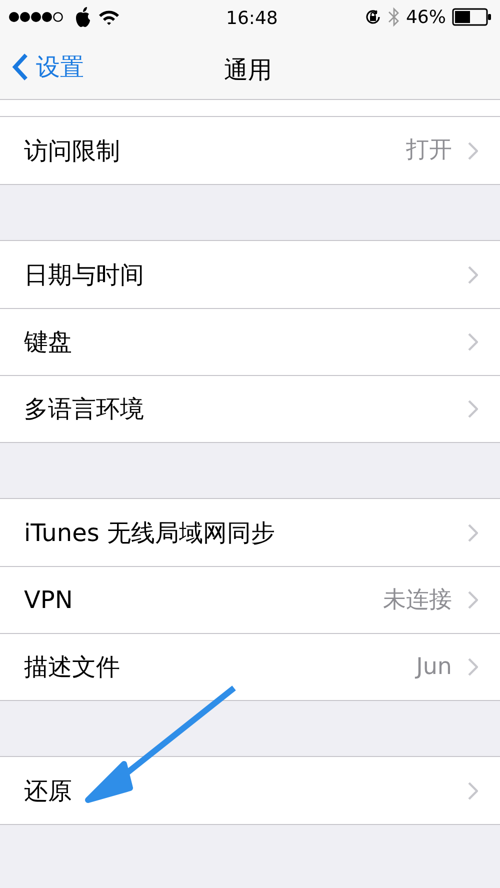 This screenshot has width=500, height=888. Describe the element at coordinates (373, 17) in the screenshot. I see `rotation-lock-icon` at that location.